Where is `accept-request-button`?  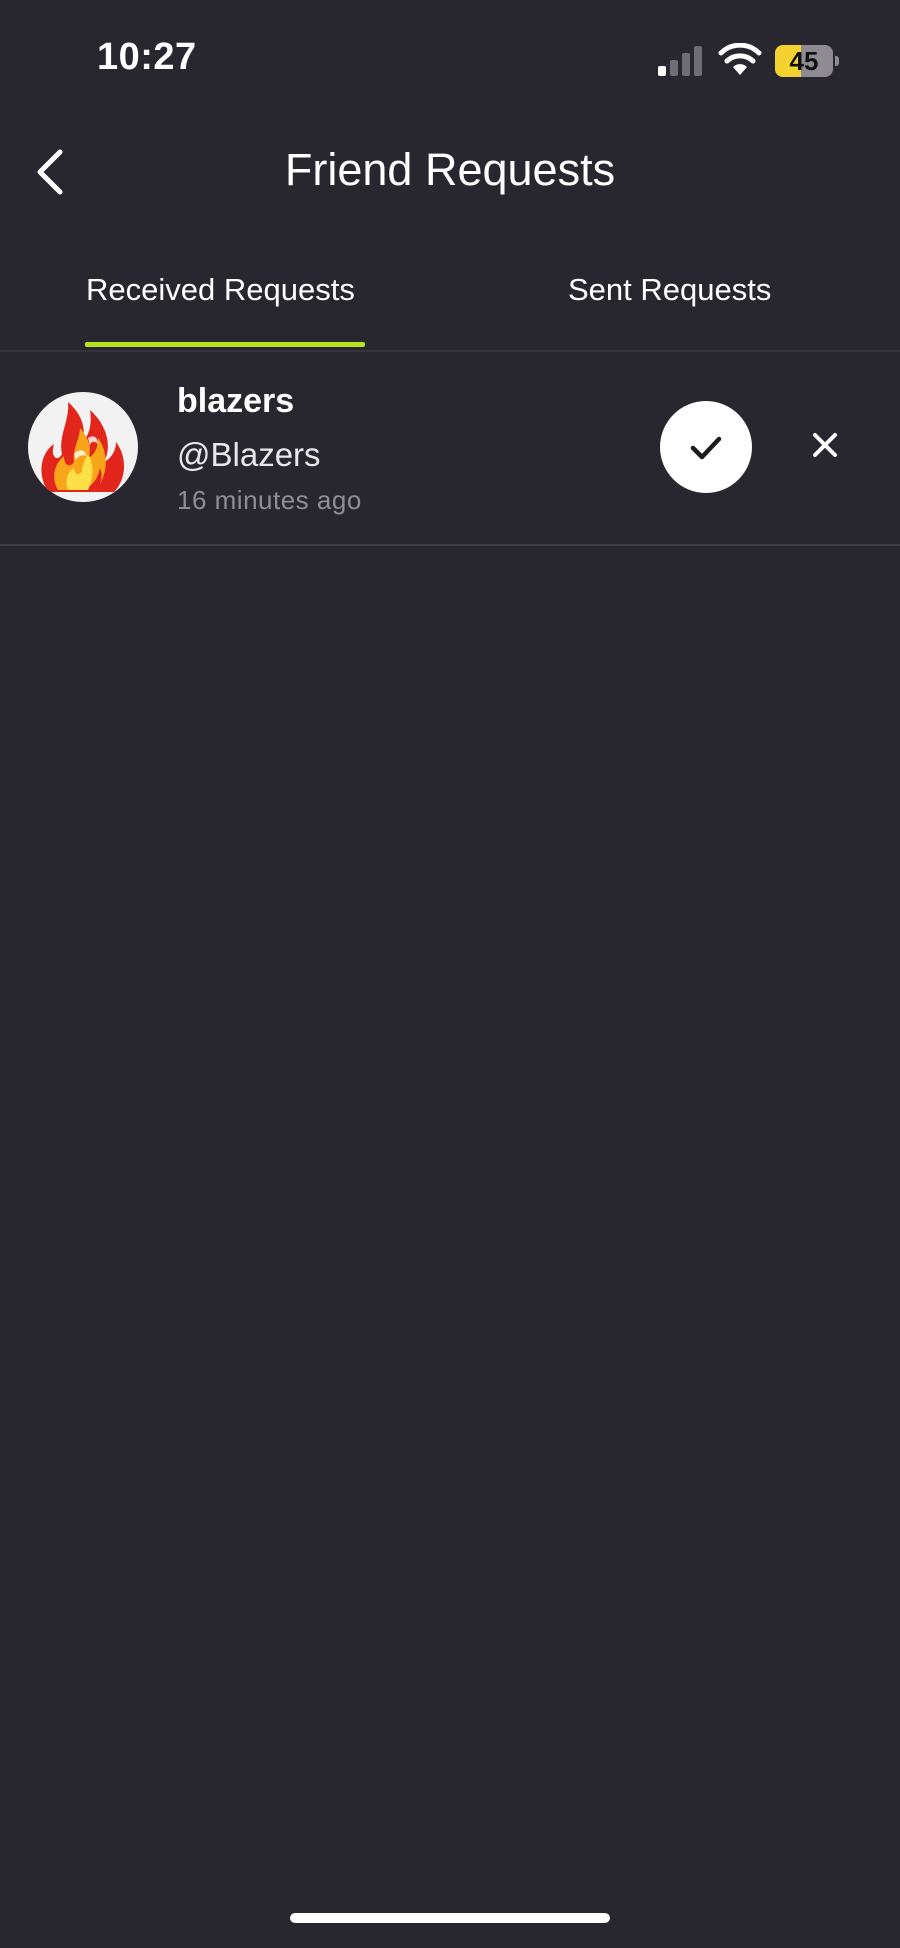 accept-request-button is located at coordinates (706, 447).